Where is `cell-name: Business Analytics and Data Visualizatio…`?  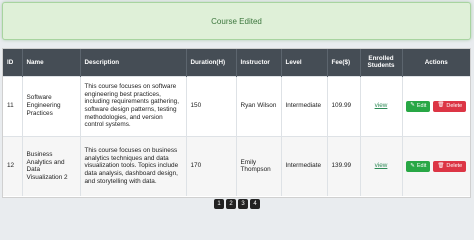 cell-name: Business Analytics and Data Visualizatio… is located at coordinates (51, 165).